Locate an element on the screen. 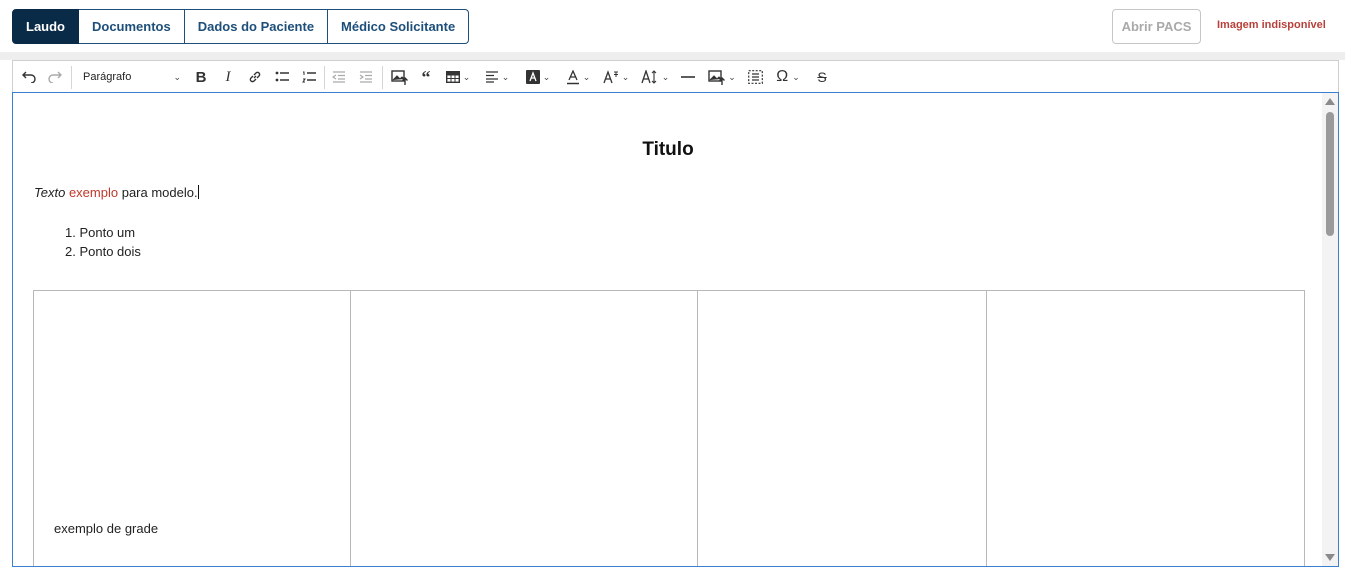 The width and height of the screenshot is (1345, 567). tab-laudo: Laudo is located at coordinates (45, 26).